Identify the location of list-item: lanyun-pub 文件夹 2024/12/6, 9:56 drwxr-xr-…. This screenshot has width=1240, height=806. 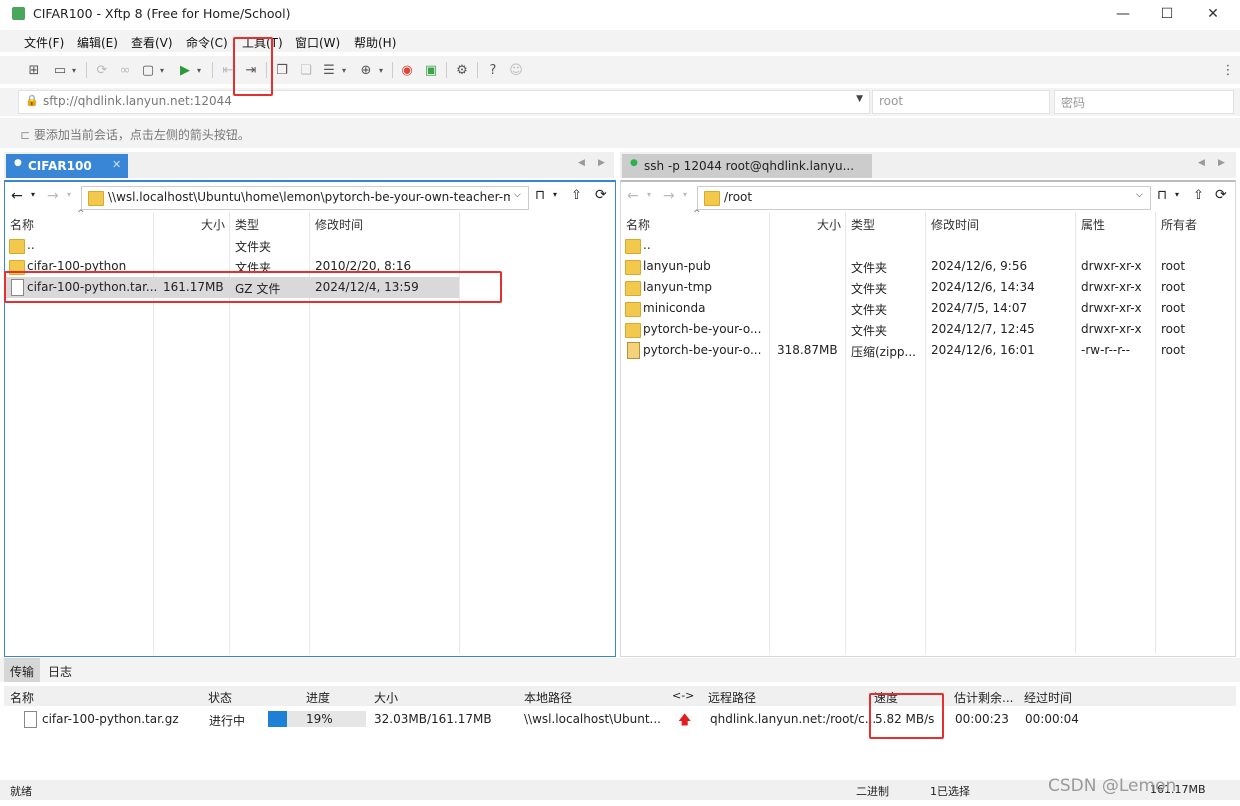
(928, 266).